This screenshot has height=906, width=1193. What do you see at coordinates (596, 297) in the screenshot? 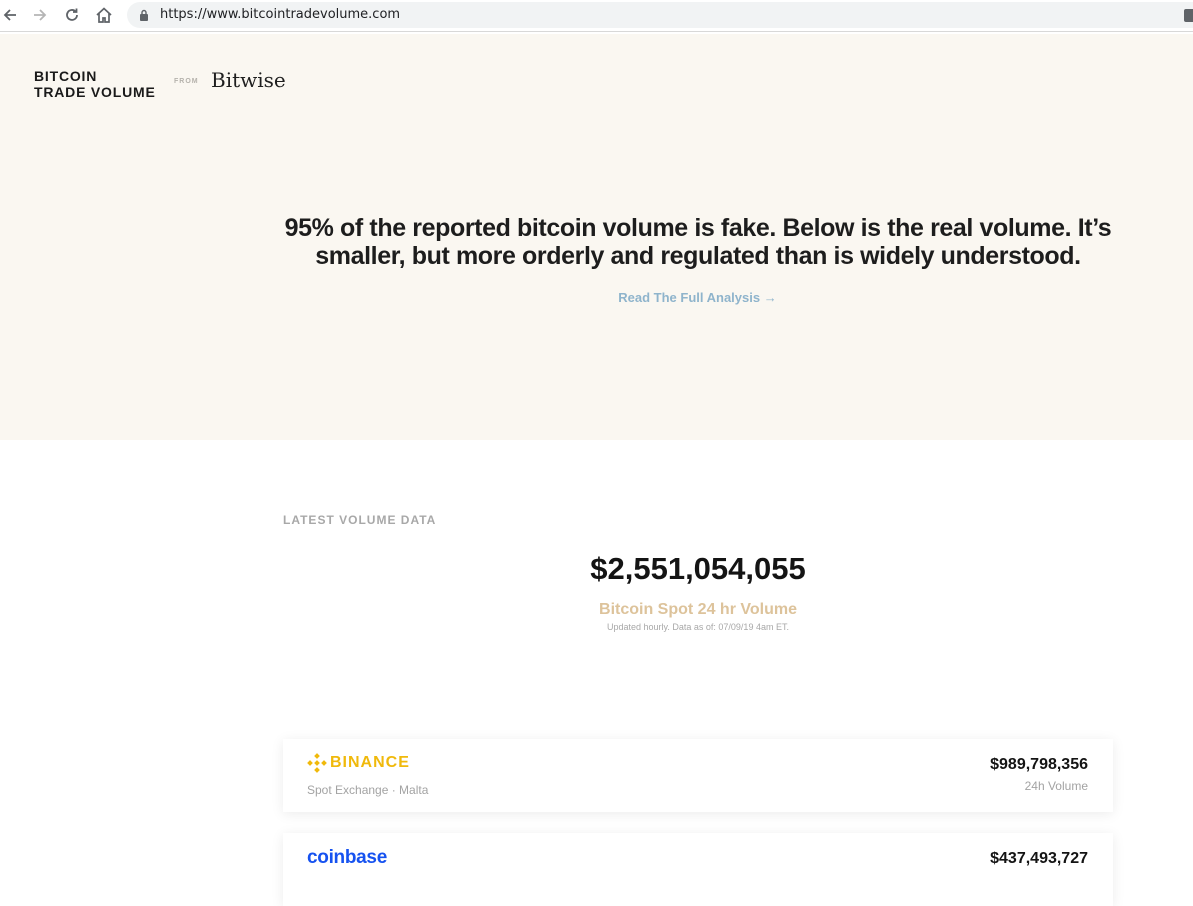
I see `read-analysis-link: Read The Full Analysis →` at bounding box center [596, 297].